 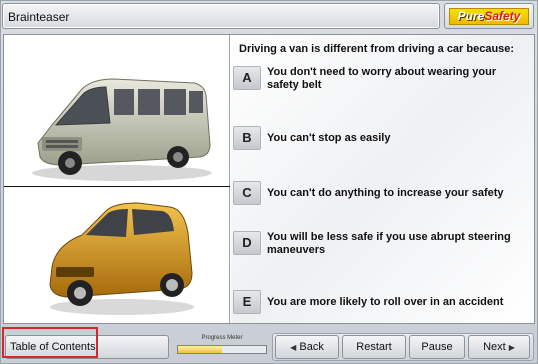 What do you see at coordinates (311, 347) in the screenshot?
I see `back-label: Back` at bounding box center [311, 347].